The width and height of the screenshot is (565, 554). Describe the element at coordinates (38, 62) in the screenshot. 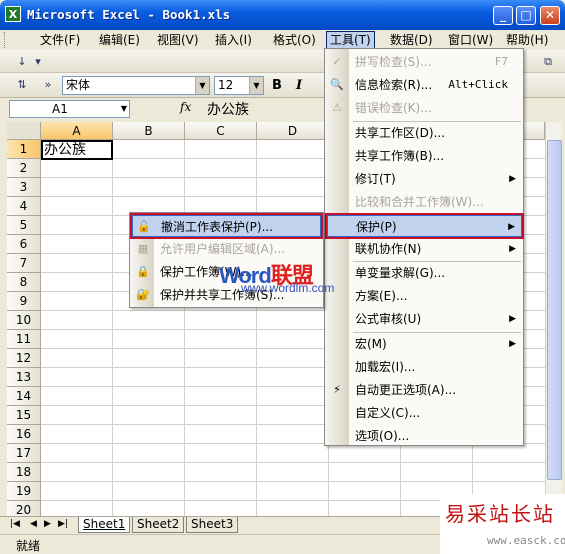

I see `toolbar-options-icon: ▾` at that location.